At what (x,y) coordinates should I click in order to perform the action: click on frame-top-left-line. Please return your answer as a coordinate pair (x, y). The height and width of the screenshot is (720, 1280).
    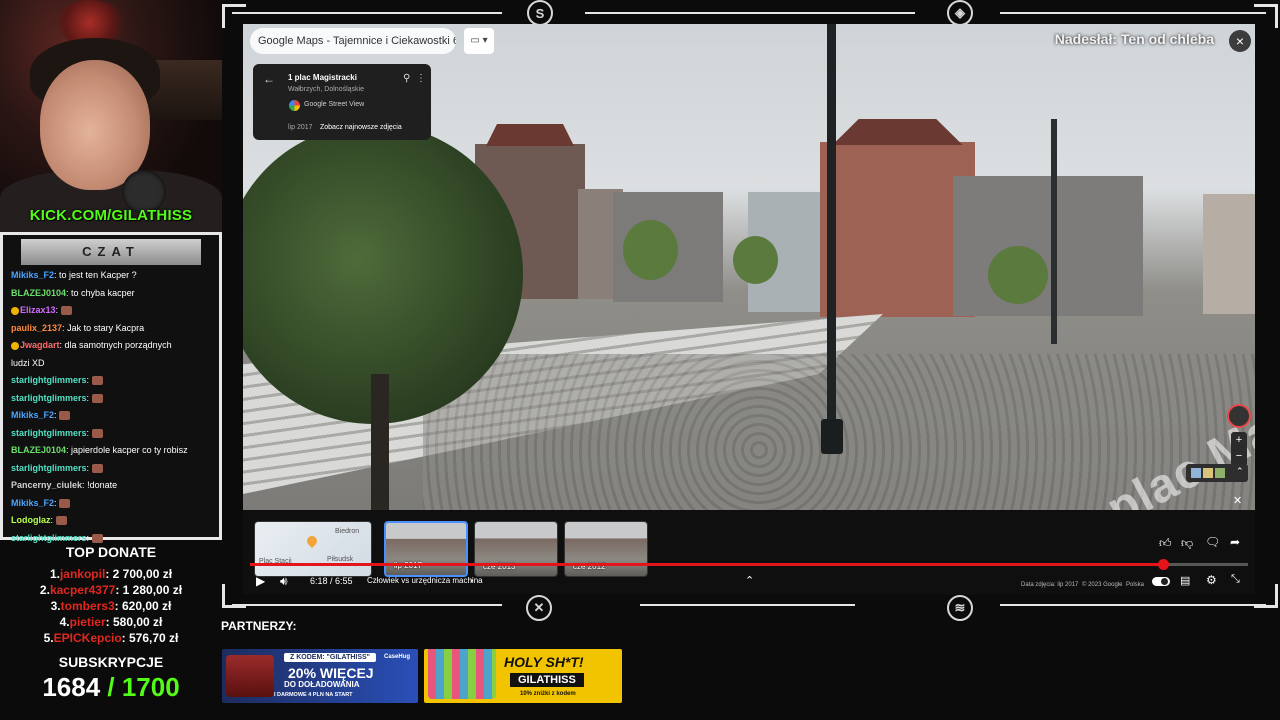
    Looking at the image, I should click on (367, 13).